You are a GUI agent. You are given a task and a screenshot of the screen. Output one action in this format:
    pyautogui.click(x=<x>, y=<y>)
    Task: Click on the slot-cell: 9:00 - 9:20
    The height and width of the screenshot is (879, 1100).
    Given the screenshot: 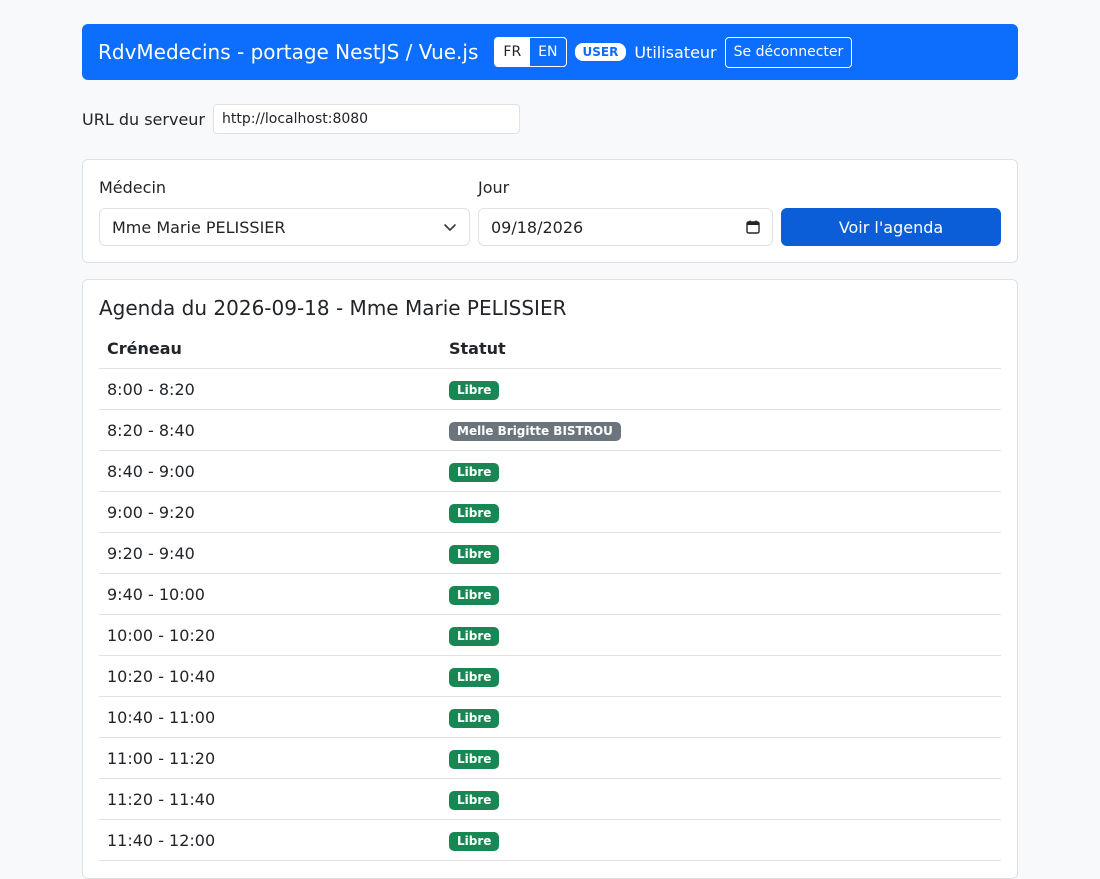 What is the action you would take?
    pyautogui.click(x=270, y=512)
    